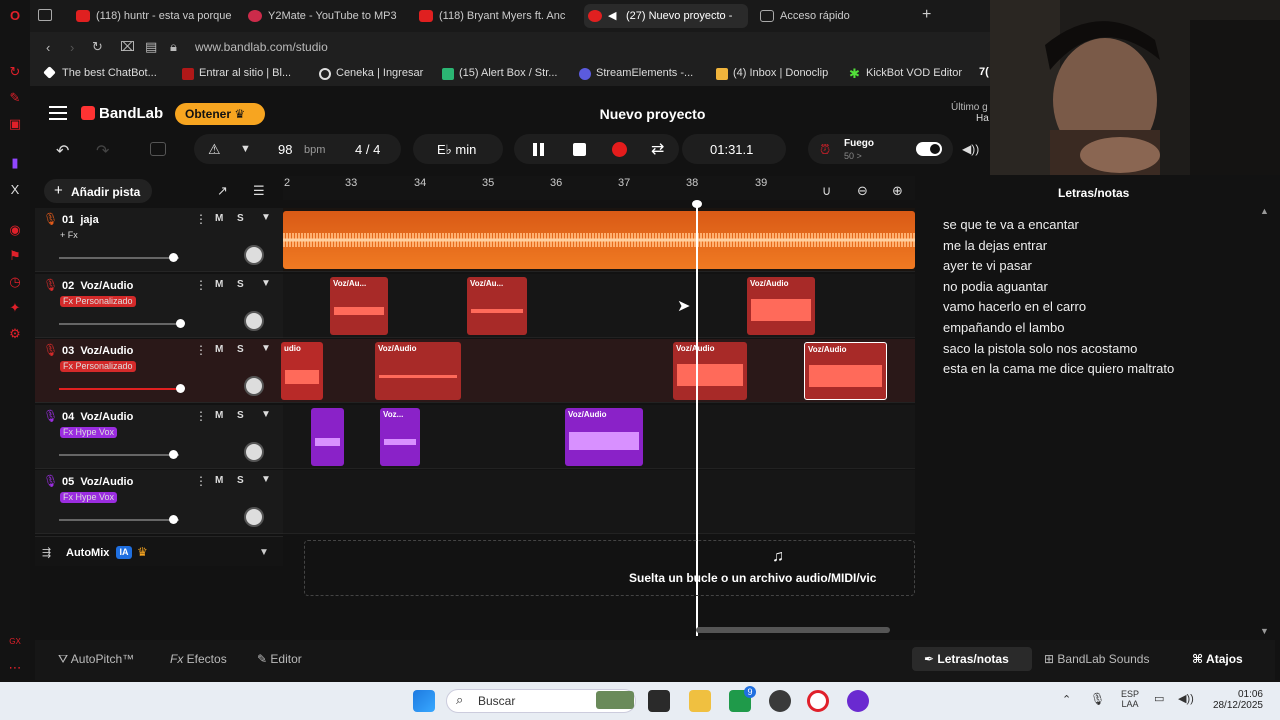 The image size is (1280, 720). Describe the element at coordinates (96, 659) in the screenshot. I see `autopitch-button: ⛛ AutoPitch™` at that location.